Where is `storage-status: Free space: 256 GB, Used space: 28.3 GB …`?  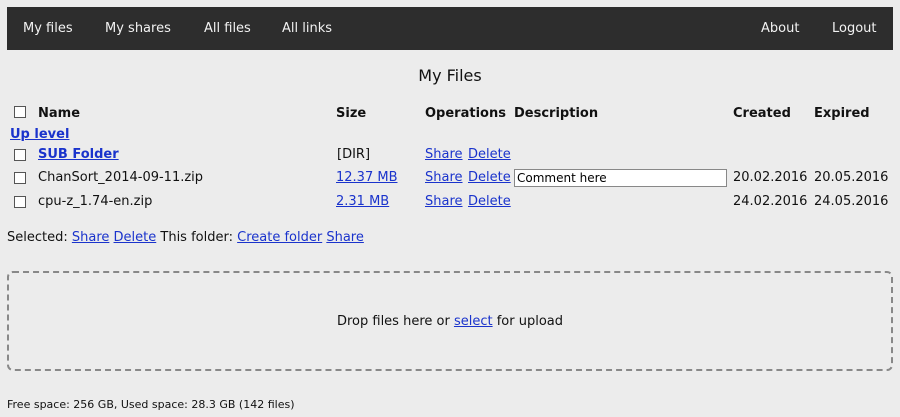 storage-status: Free space: 256 GB, Used space: 28.3 GB … is located at coordinates (151, 404).